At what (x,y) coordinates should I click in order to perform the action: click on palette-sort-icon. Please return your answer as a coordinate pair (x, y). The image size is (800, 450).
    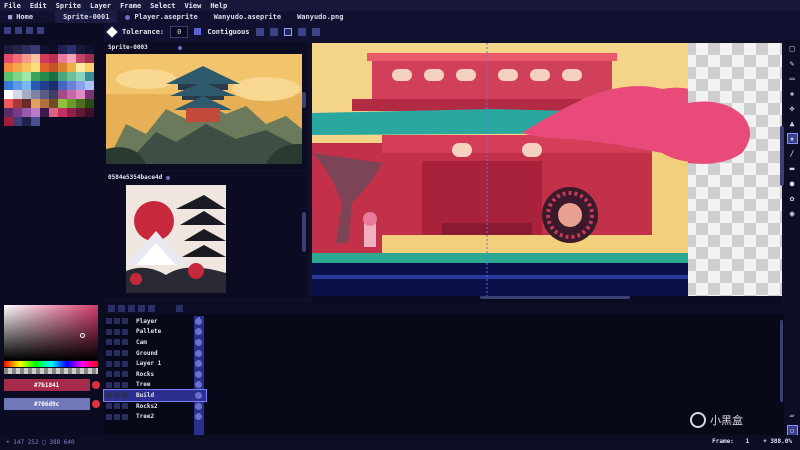
    Looking at the image, I should click on (18, 30).